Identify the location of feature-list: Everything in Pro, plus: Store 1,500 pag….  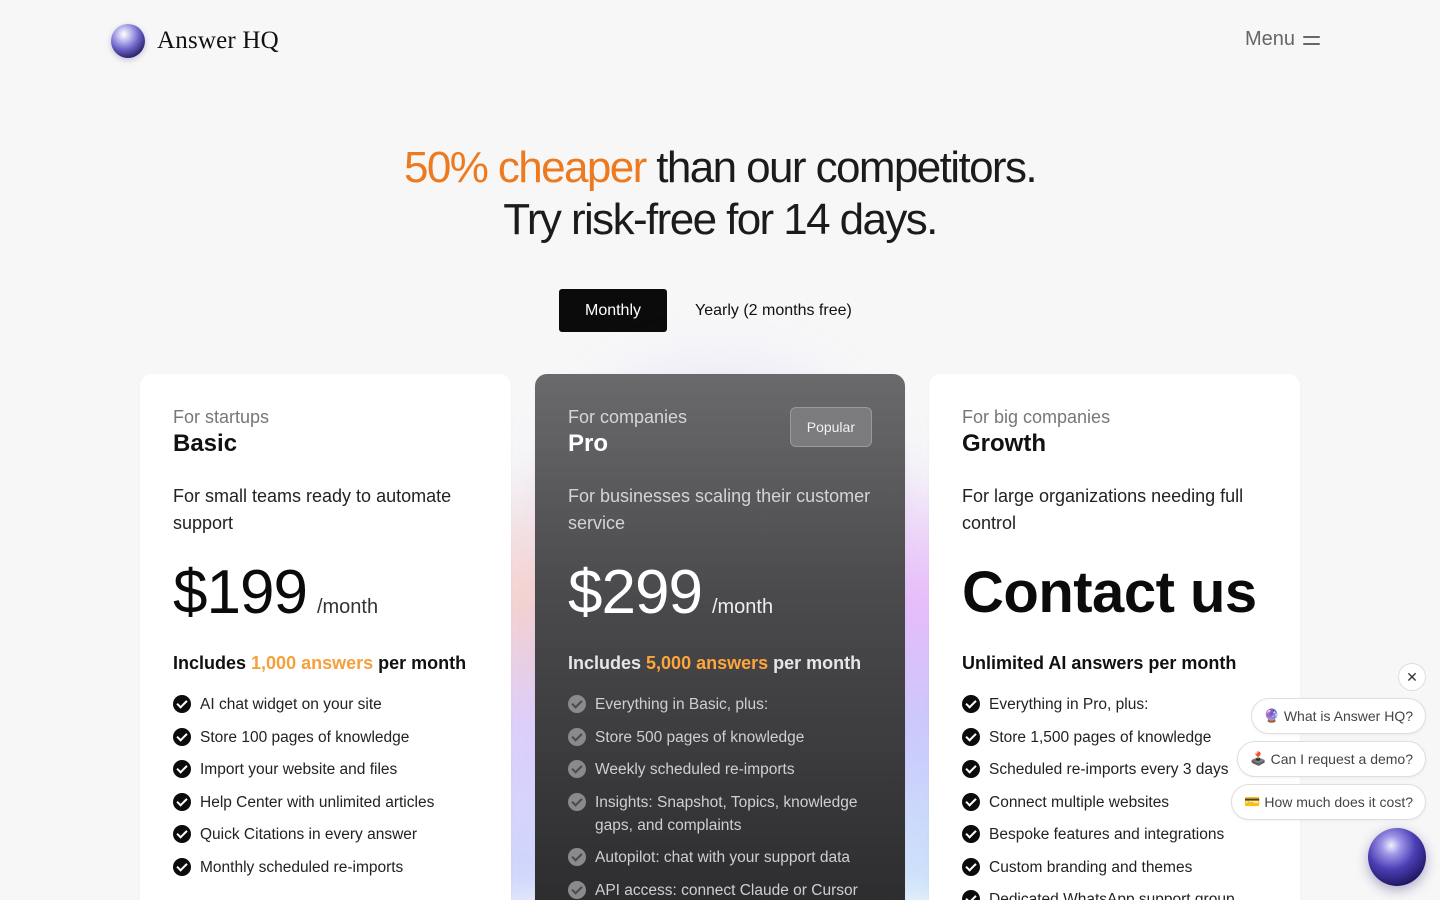
(1114, 796).